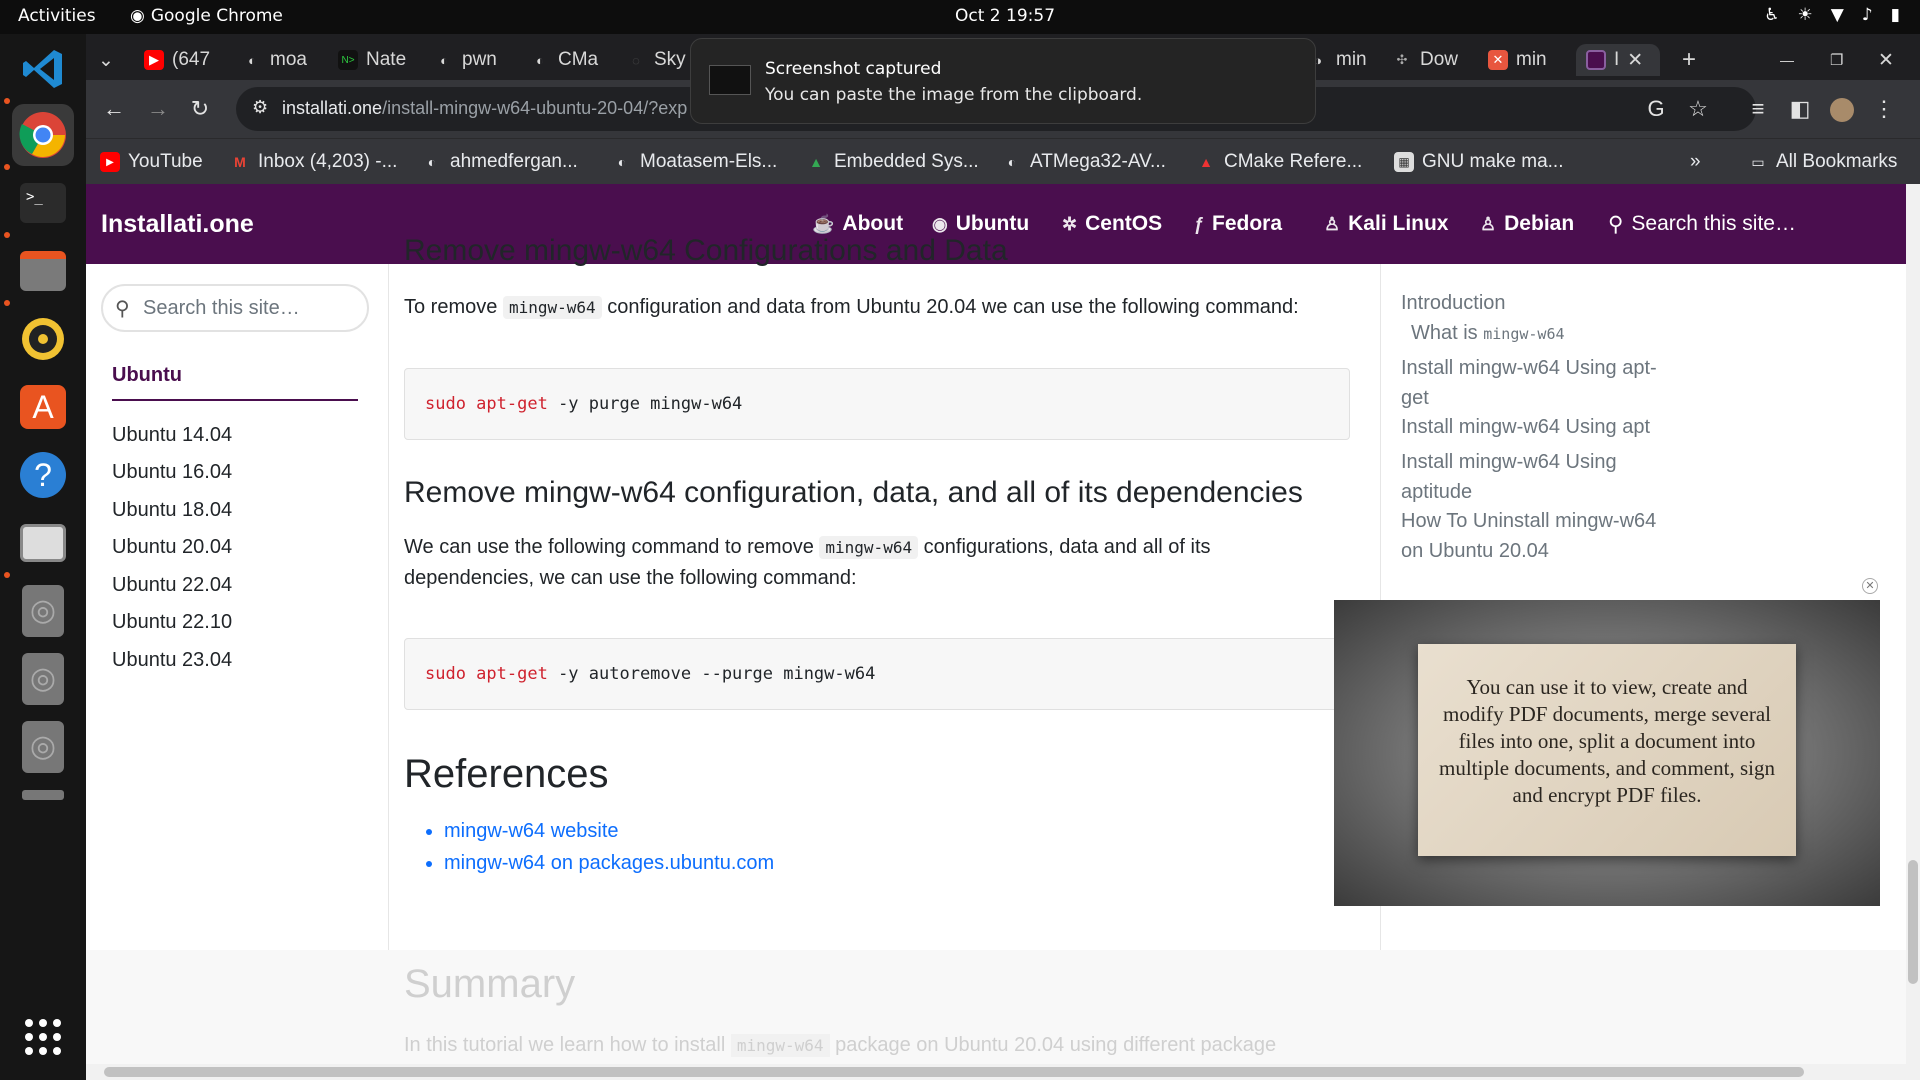 This screenshot has height=1080, width=1920. What do you see at coordinates (43, 271) in the screenshot?
I see `files-icon` at bounding box center [43, 271].